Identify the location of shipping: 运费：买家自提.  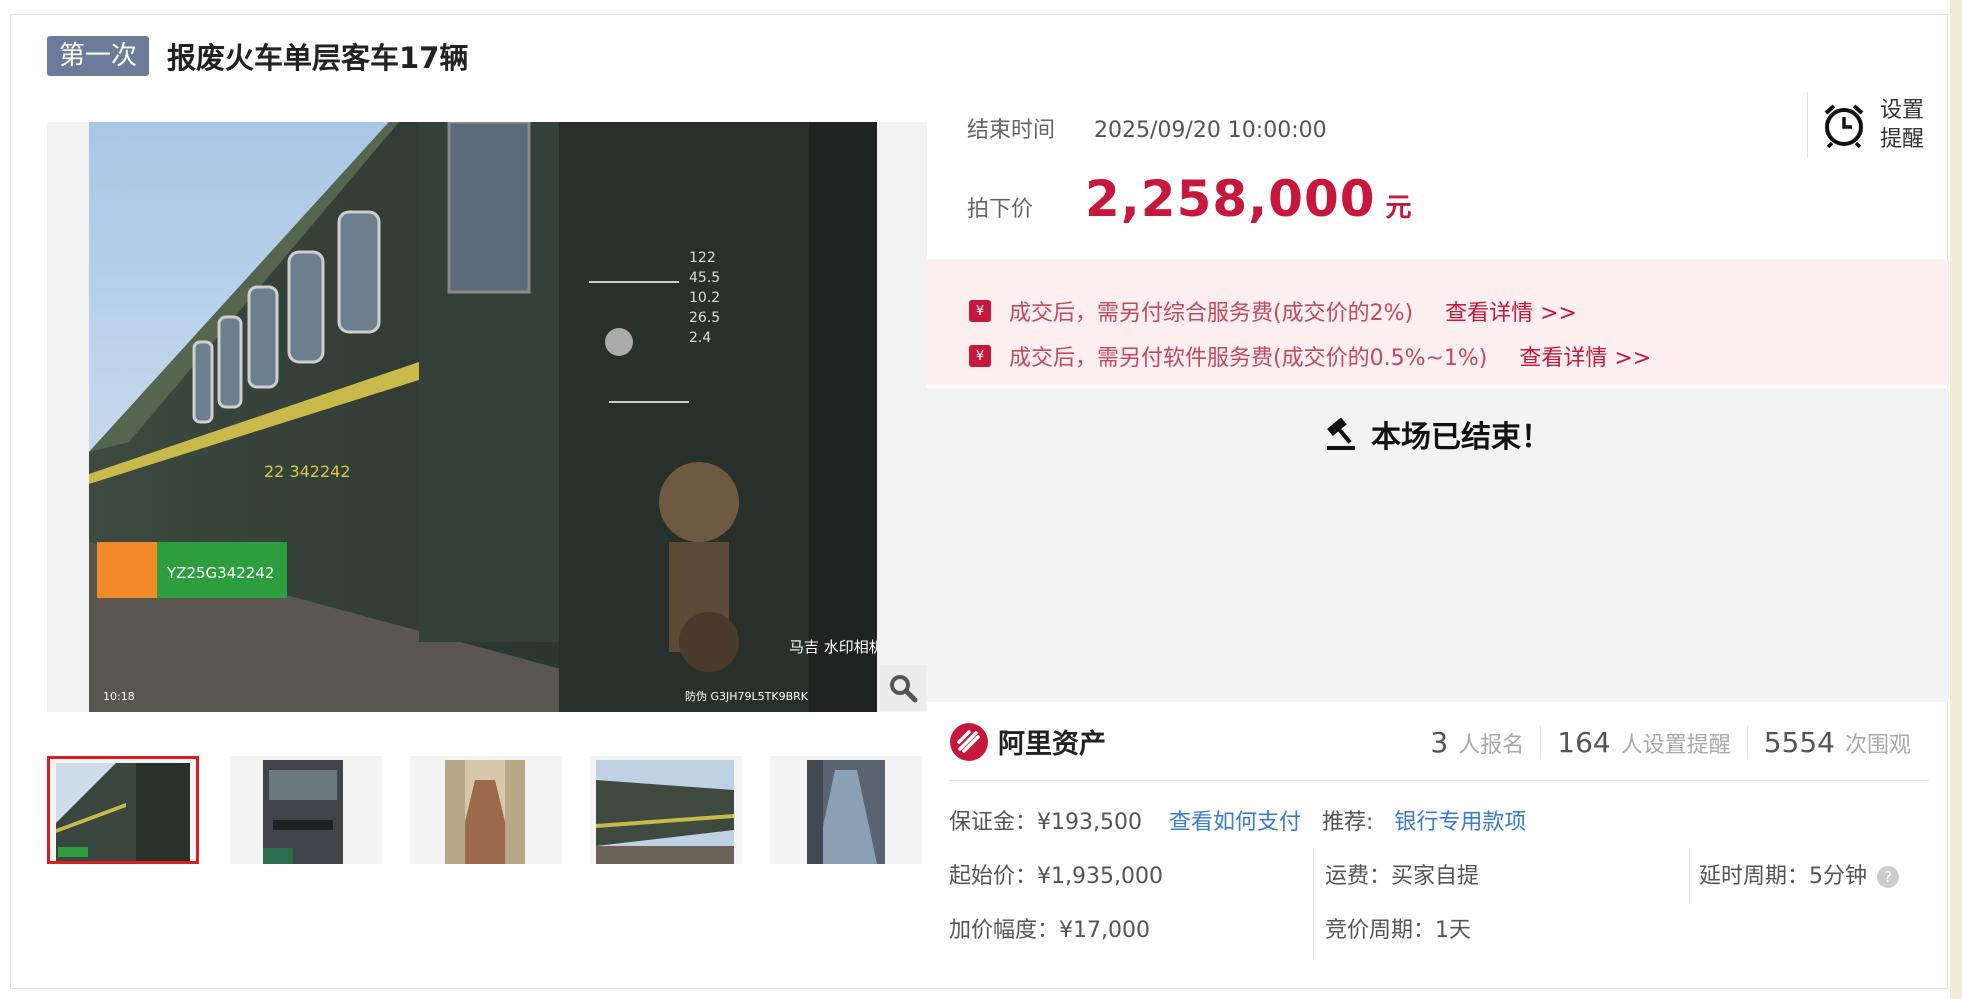
(1402, 876).